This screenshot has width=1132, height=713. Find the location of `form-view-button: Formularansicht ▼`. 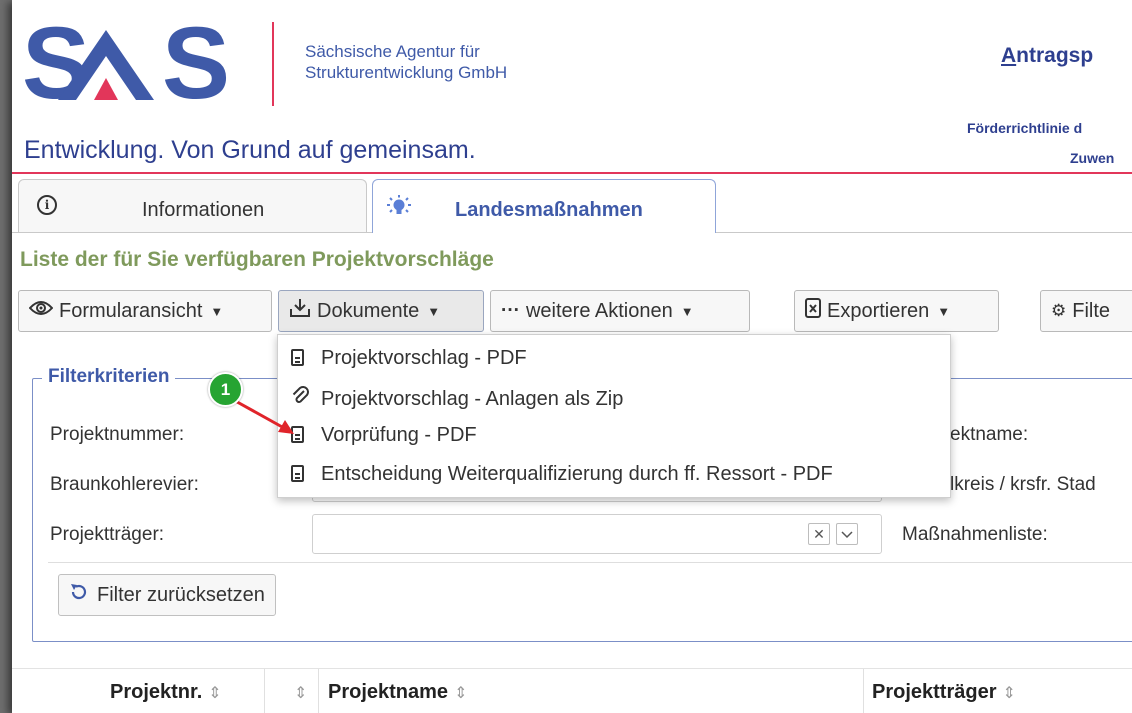

form-view-button: Formularansicht ▼ is located at coordinates (145, 311).